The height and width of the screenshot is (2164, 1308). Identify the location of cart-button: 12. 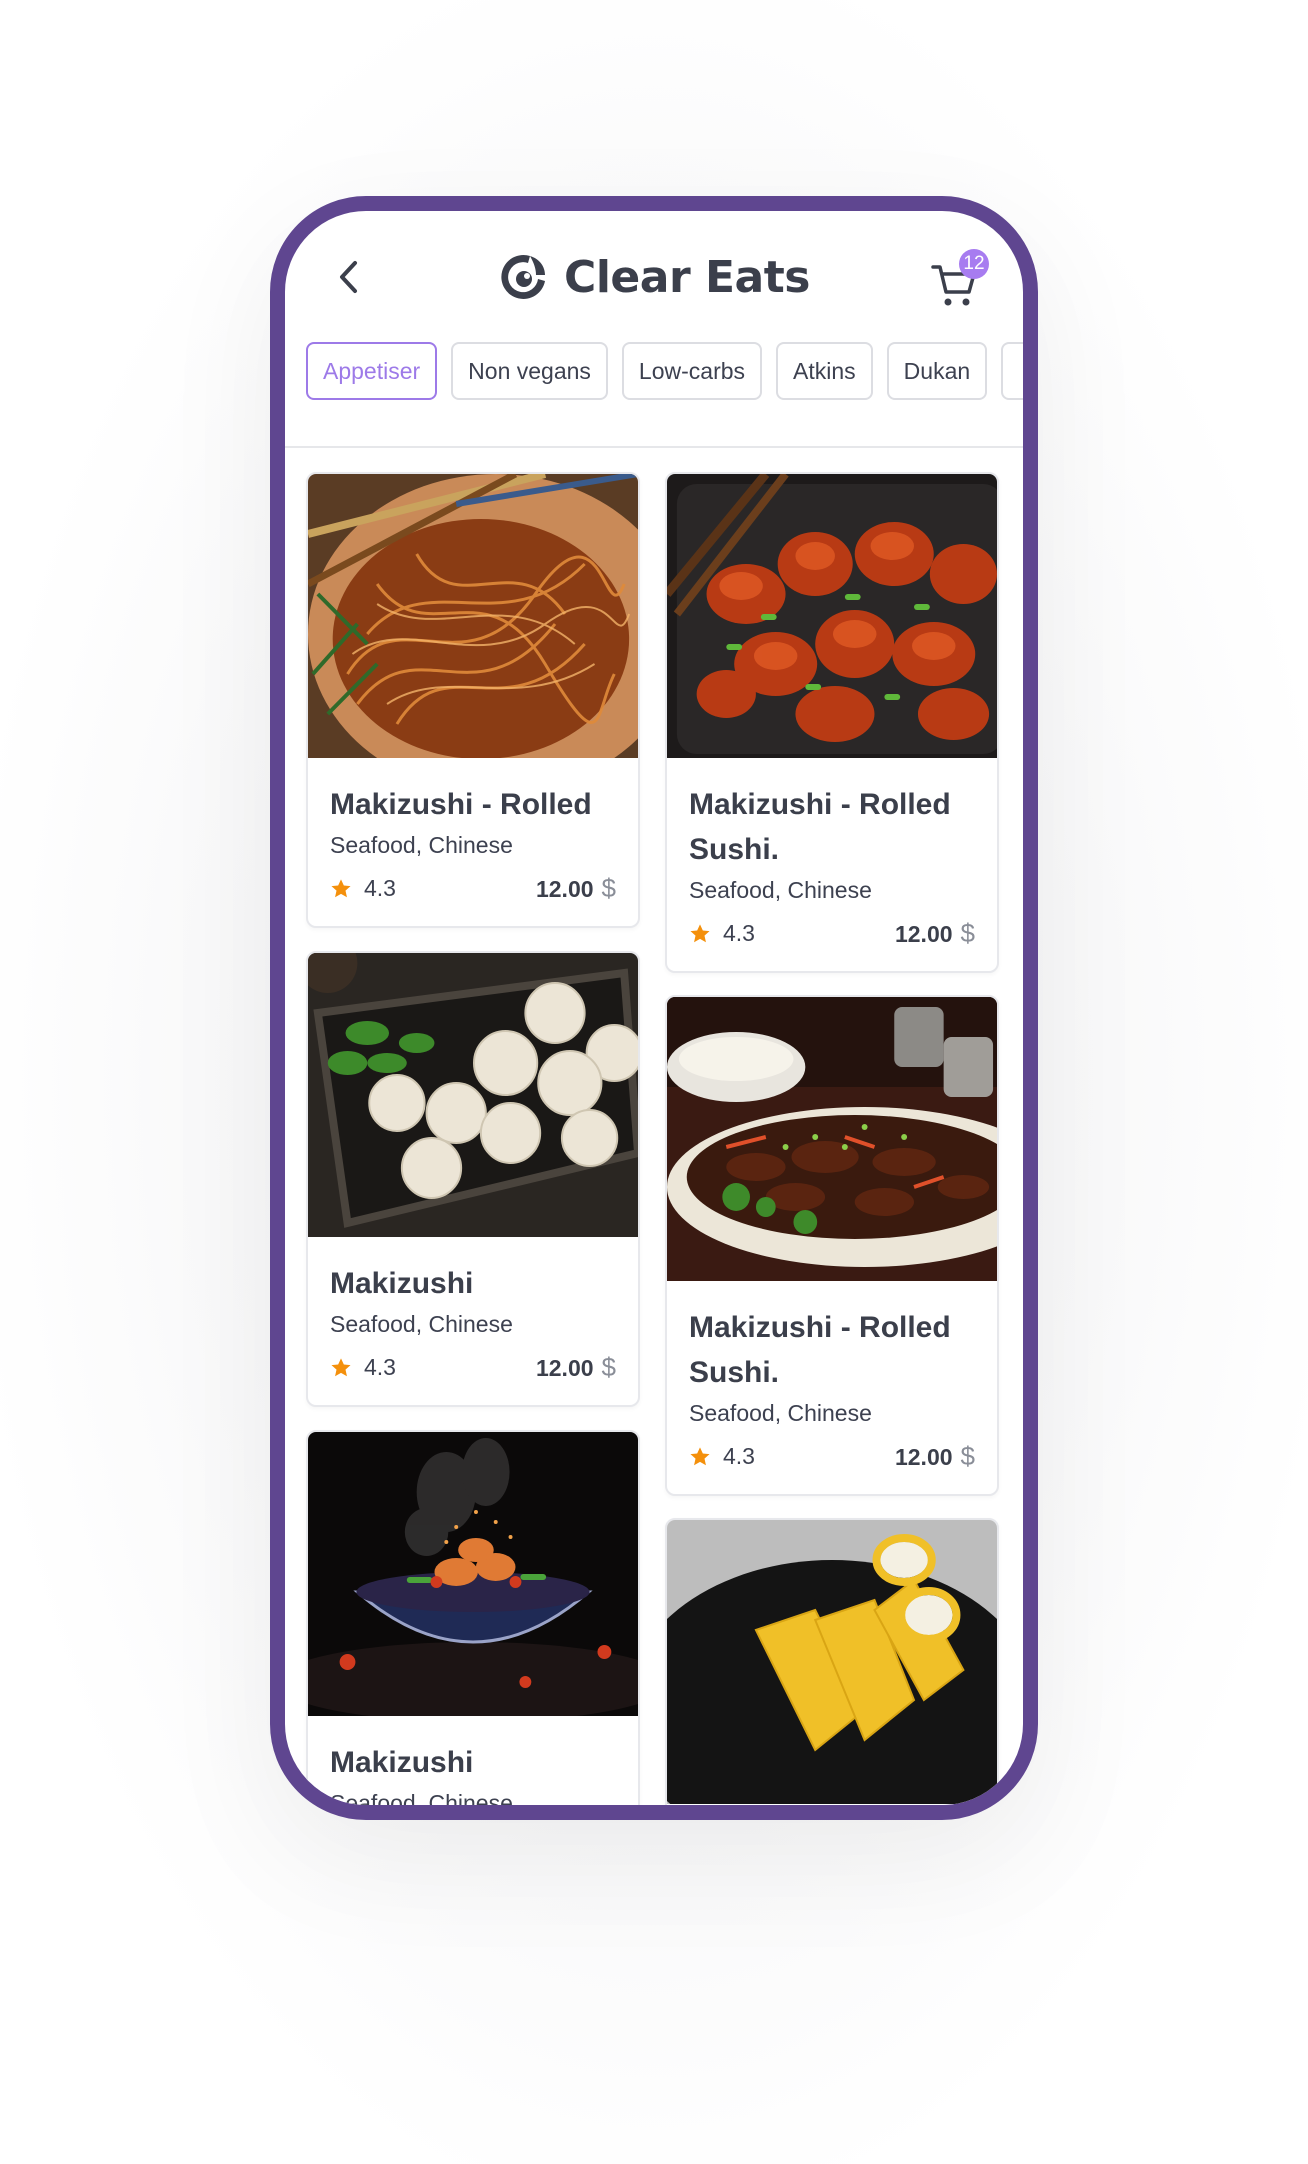
(959, 279).